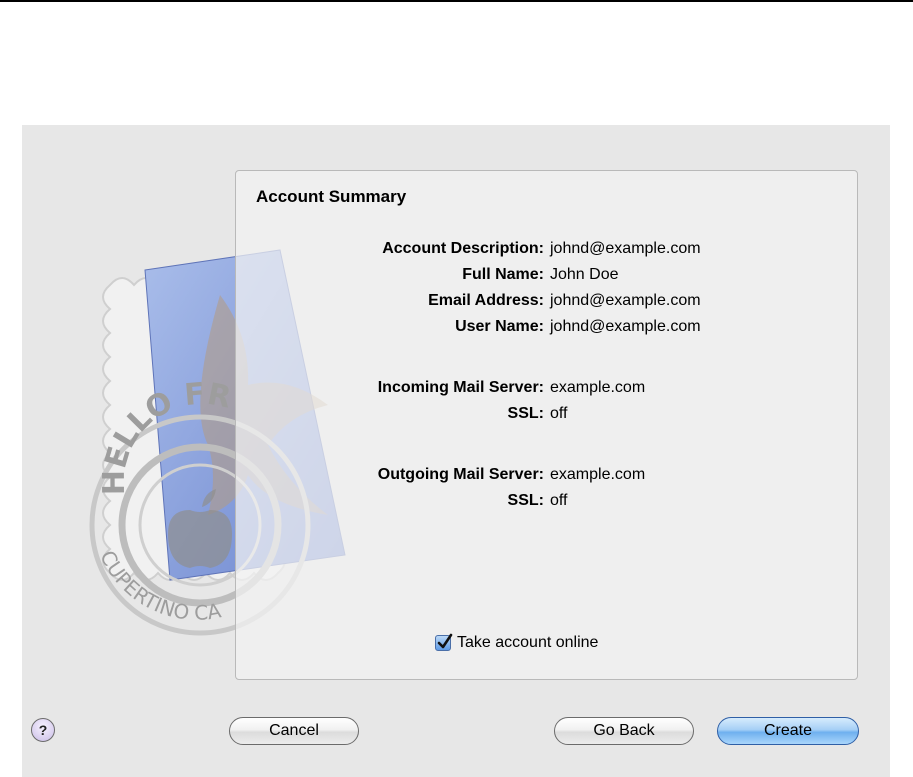 The image size is (913, 777). What do you see at coordinates (460, 387) in the screenshot?
I see `row-label: Incoming Mail Server:` at bounding box center [460, 387].